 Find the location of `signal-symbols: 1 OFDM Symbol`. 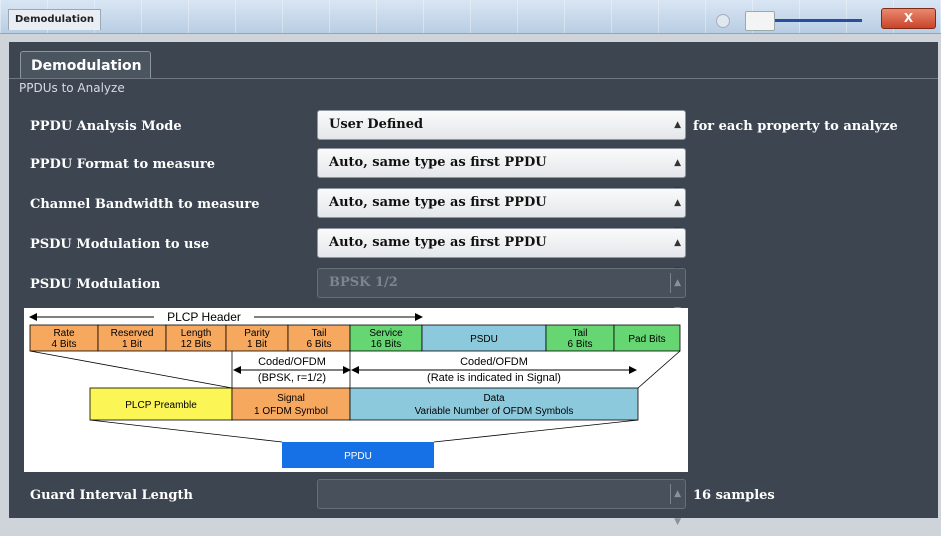

signal-symbols: 1 OFDM Symbol is located at coordinates (291, 411).